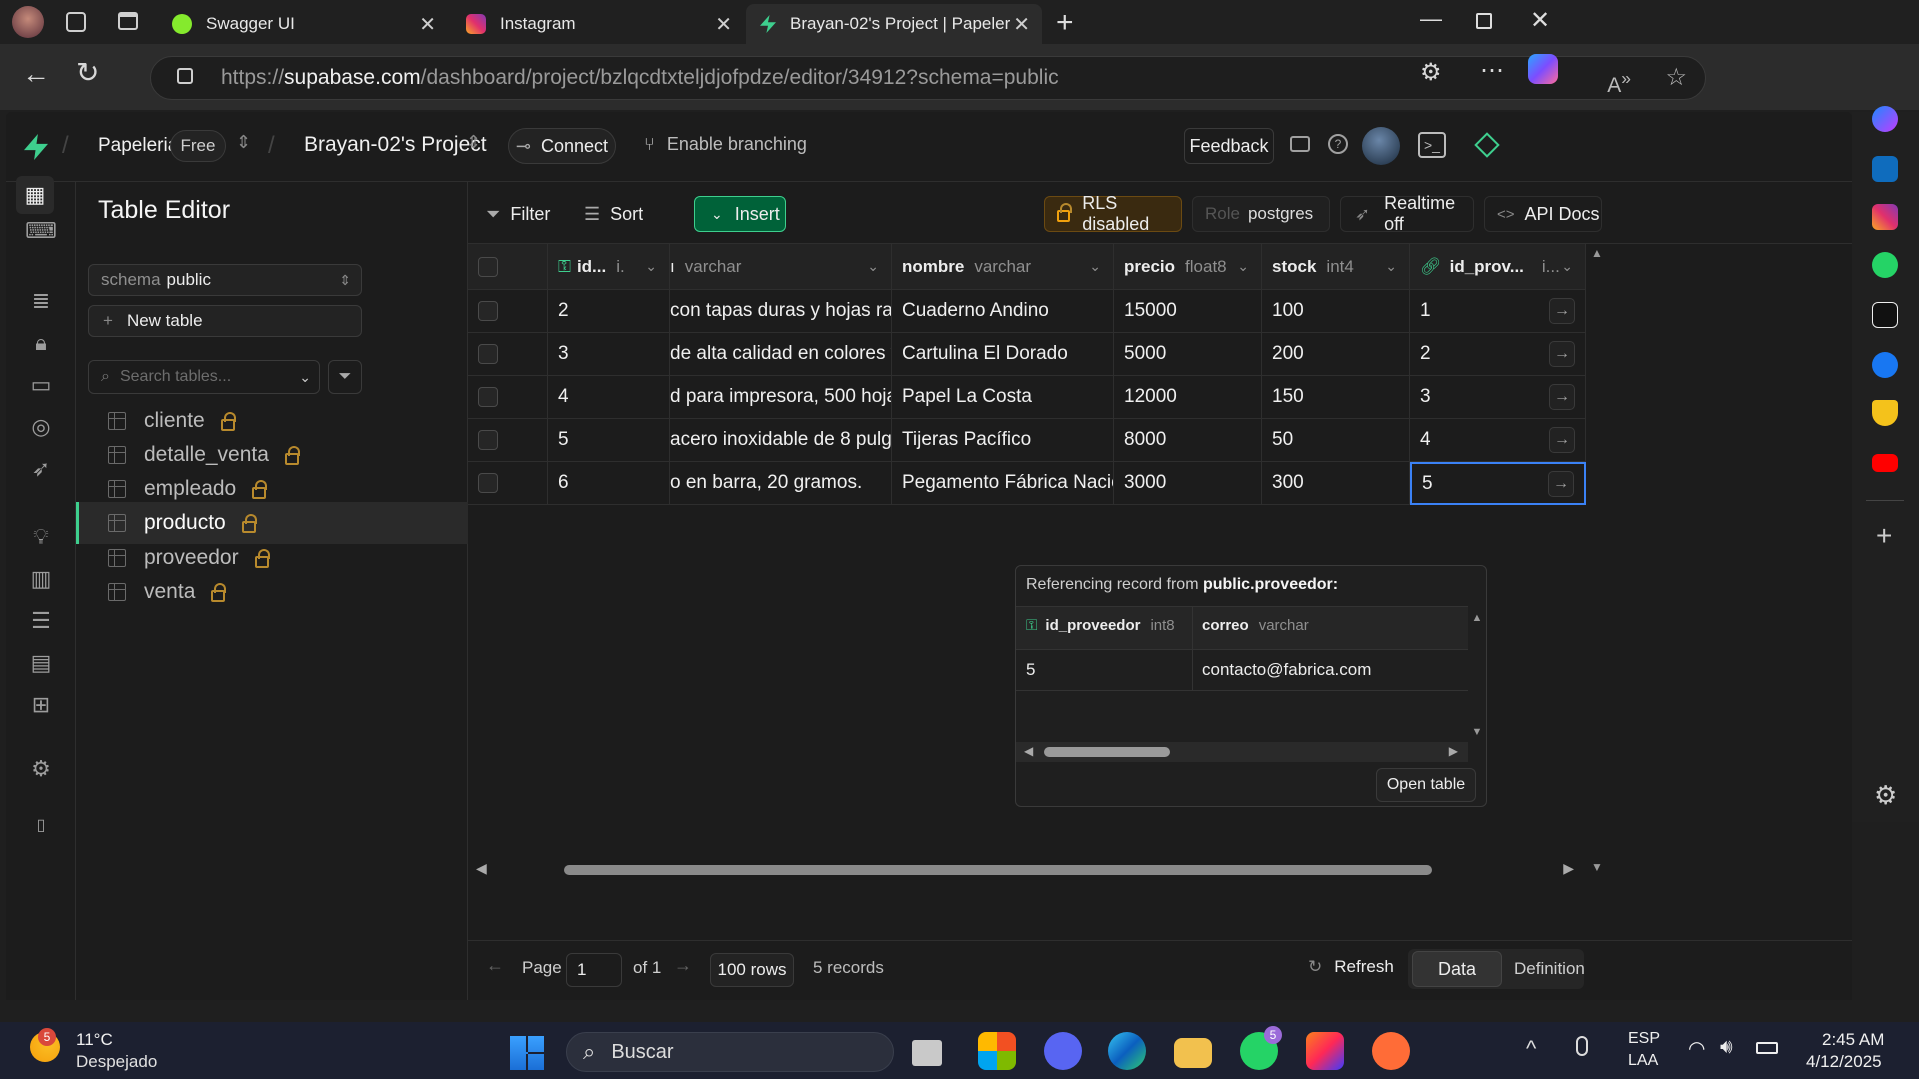 This screenshot has height=1079, width=1919. What do you see at coordinates (1381, 146) in the screenshot?
I see `user-avatar` at bounding box center [1381, 146].